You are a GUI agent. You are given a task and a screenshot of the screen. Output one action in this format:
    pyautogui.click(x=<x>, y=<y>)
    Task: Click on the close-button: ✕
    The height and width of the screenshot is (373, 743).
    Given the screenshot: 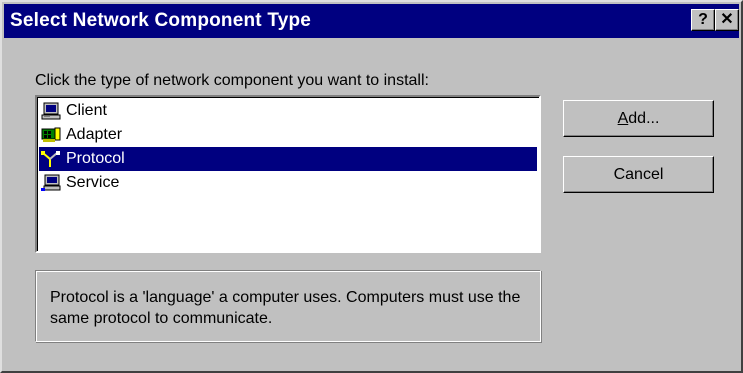 What is the action you would take?
    pyautogui.click(x=727, y=20)
    